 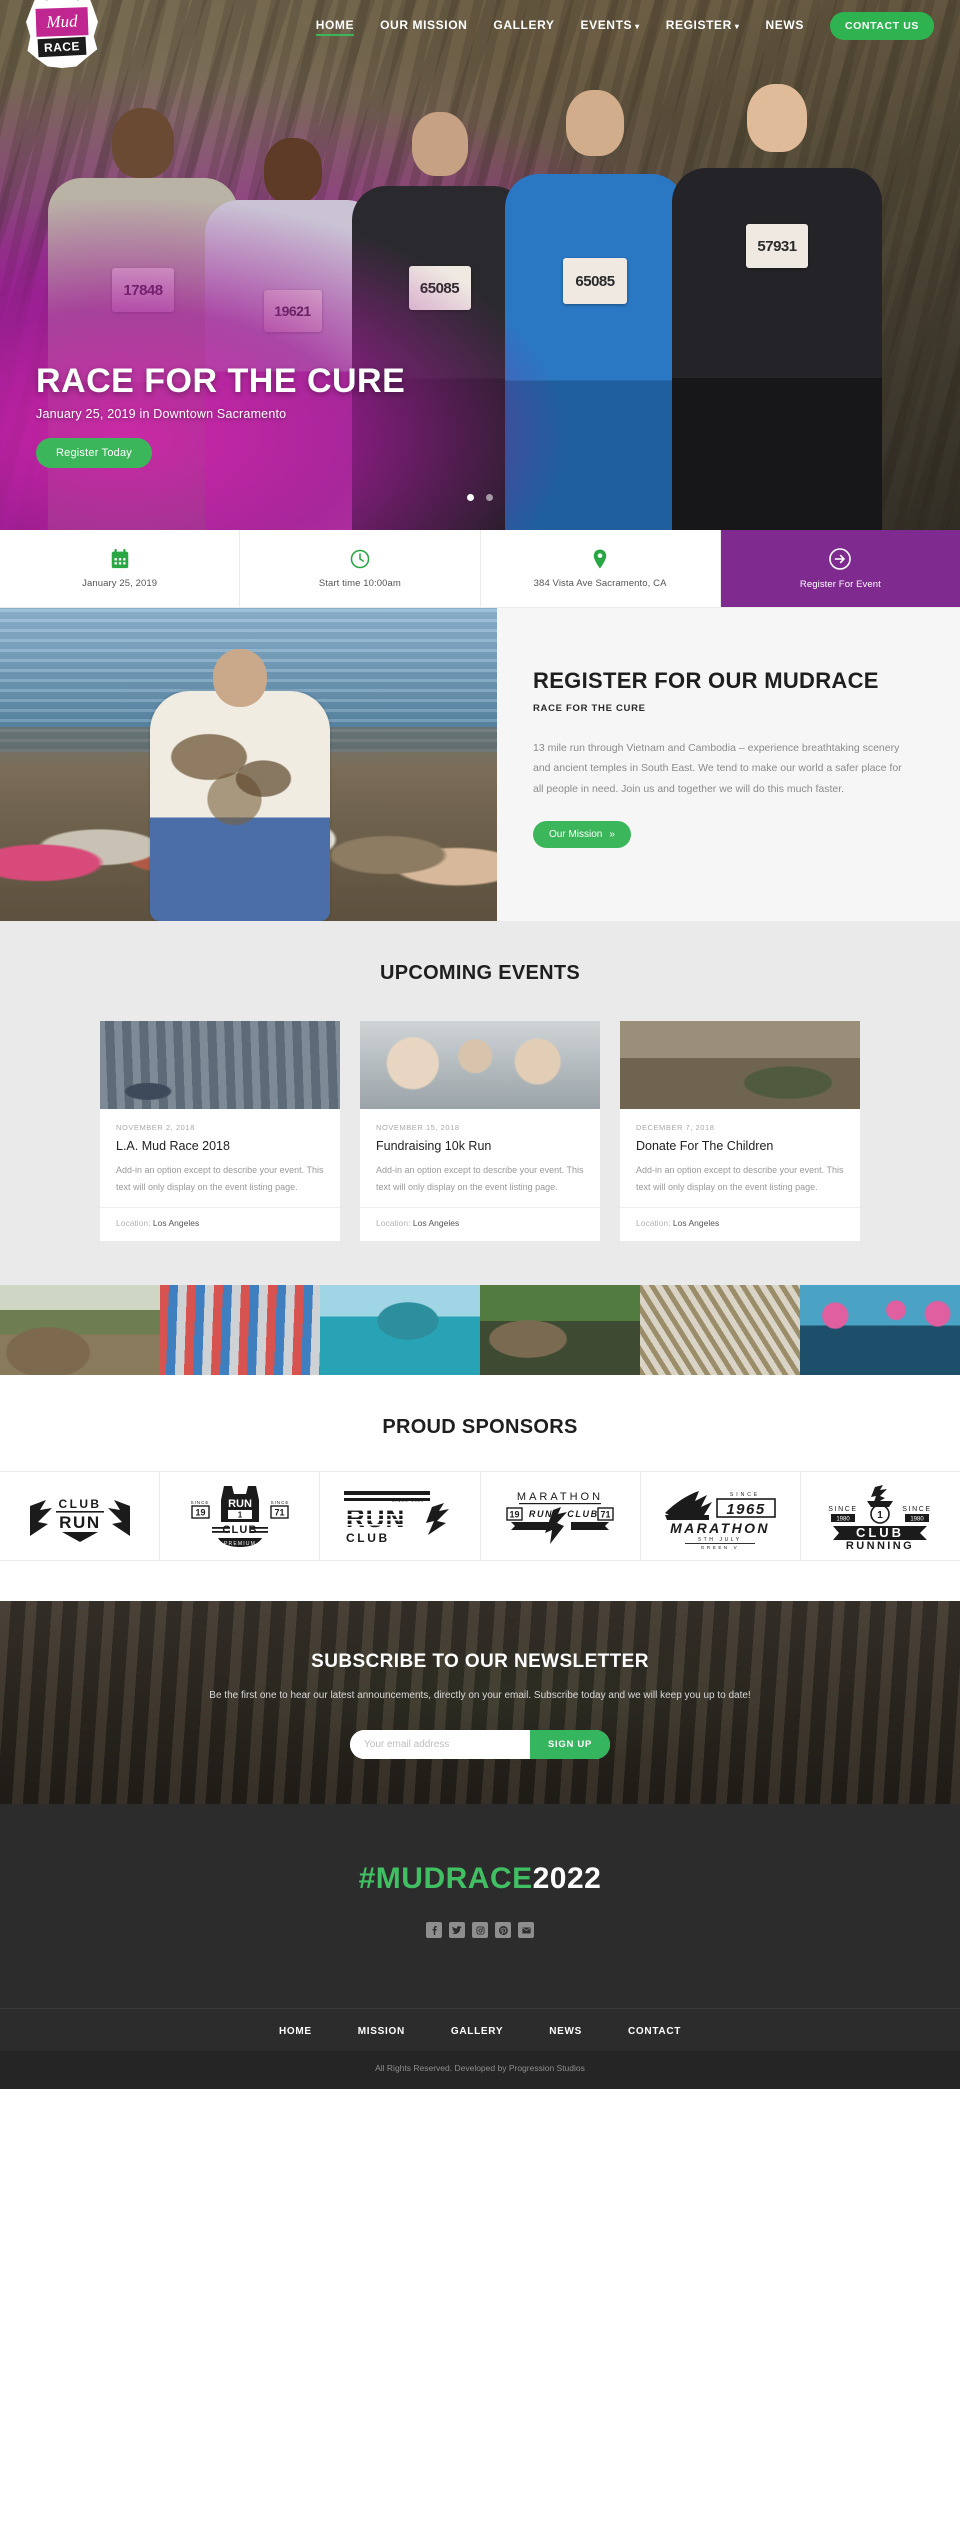 What do you see at coordinates (381, 2031) in the screenshot?
I see `footer-nav-mission: MISSION` at bounding box center [381, 2031].